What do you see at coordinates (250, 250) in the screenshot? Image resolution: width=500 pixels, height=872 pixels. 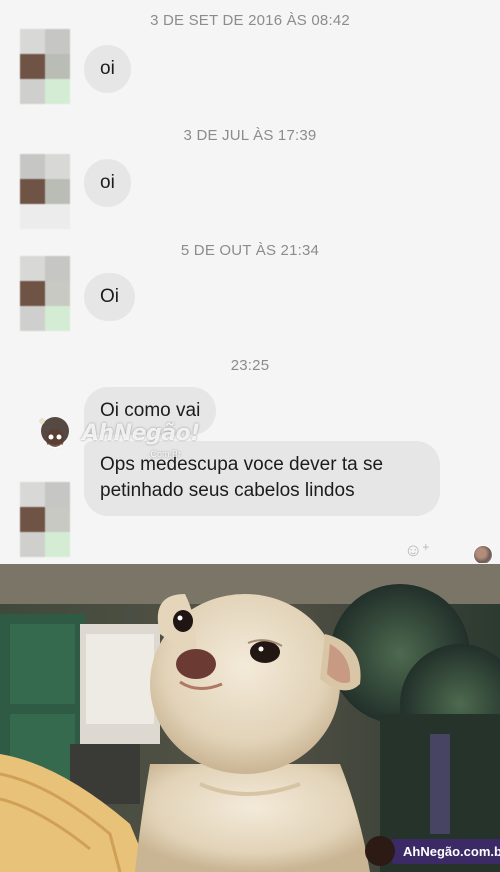 I see `timestamp: 5 DE OUT ÀS 21:34` at bounding box center [250, 250].